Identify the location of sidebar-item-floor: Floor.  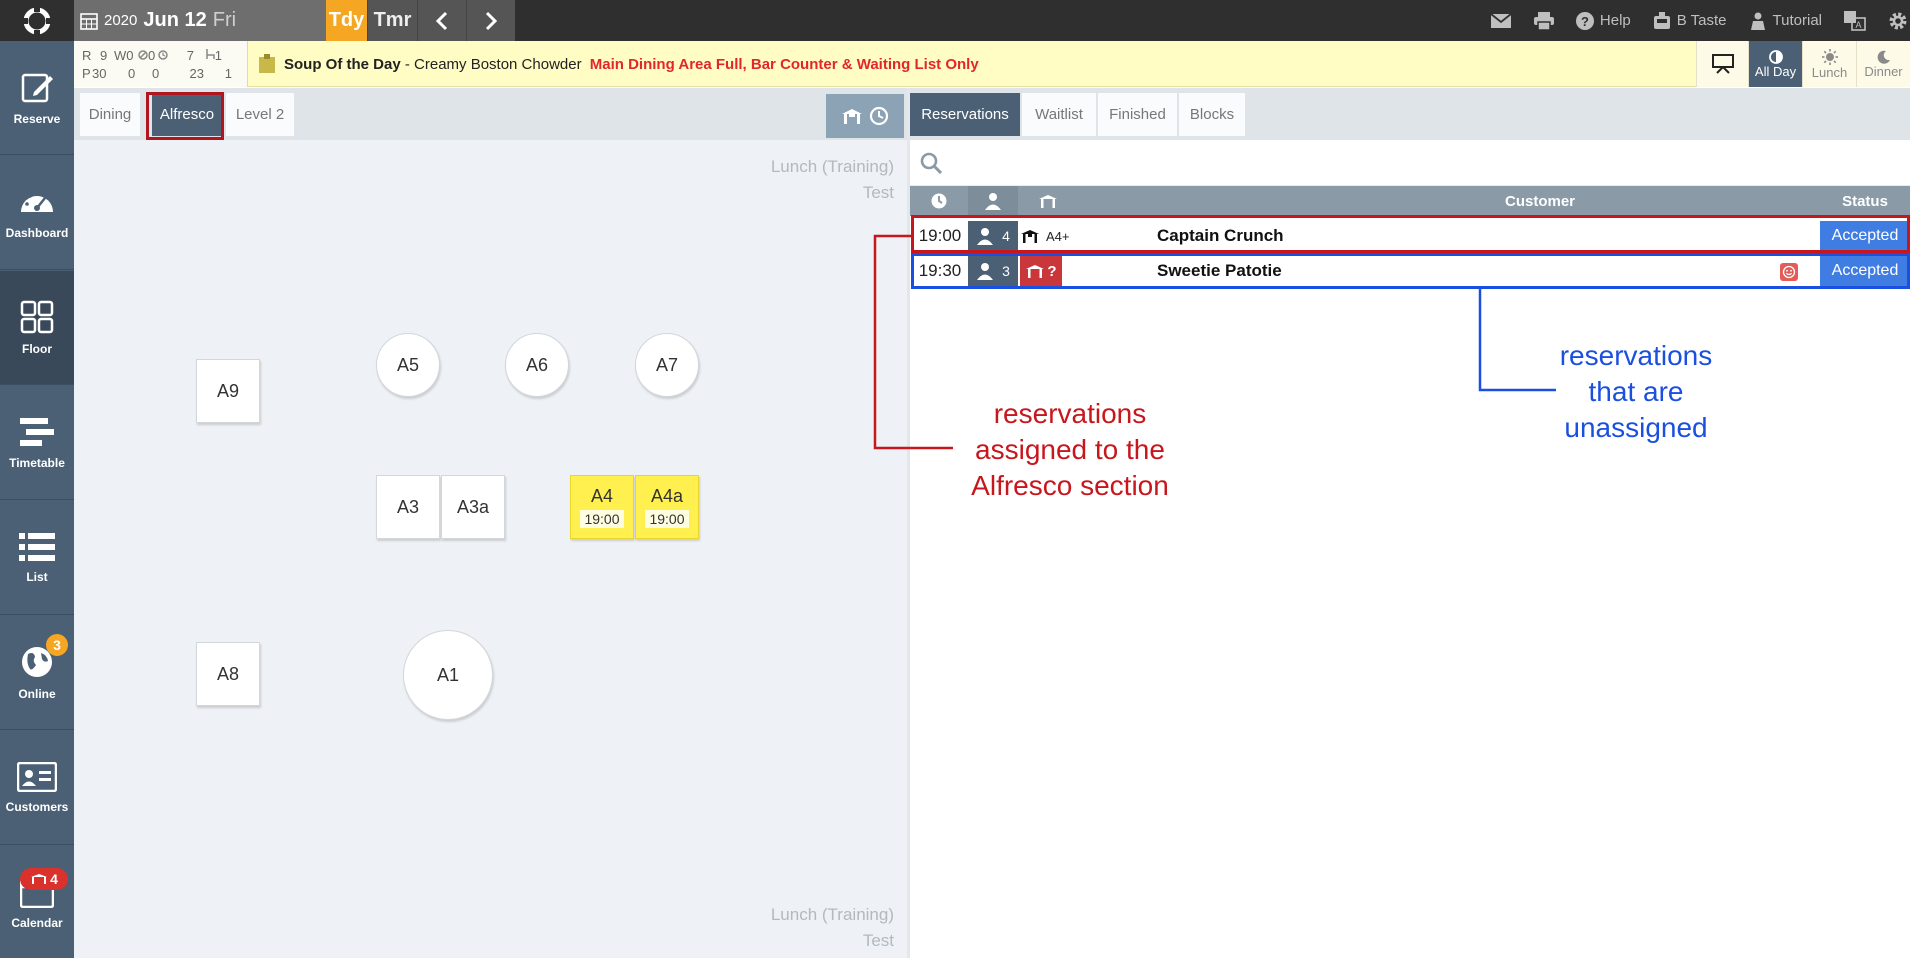
(37, 328).